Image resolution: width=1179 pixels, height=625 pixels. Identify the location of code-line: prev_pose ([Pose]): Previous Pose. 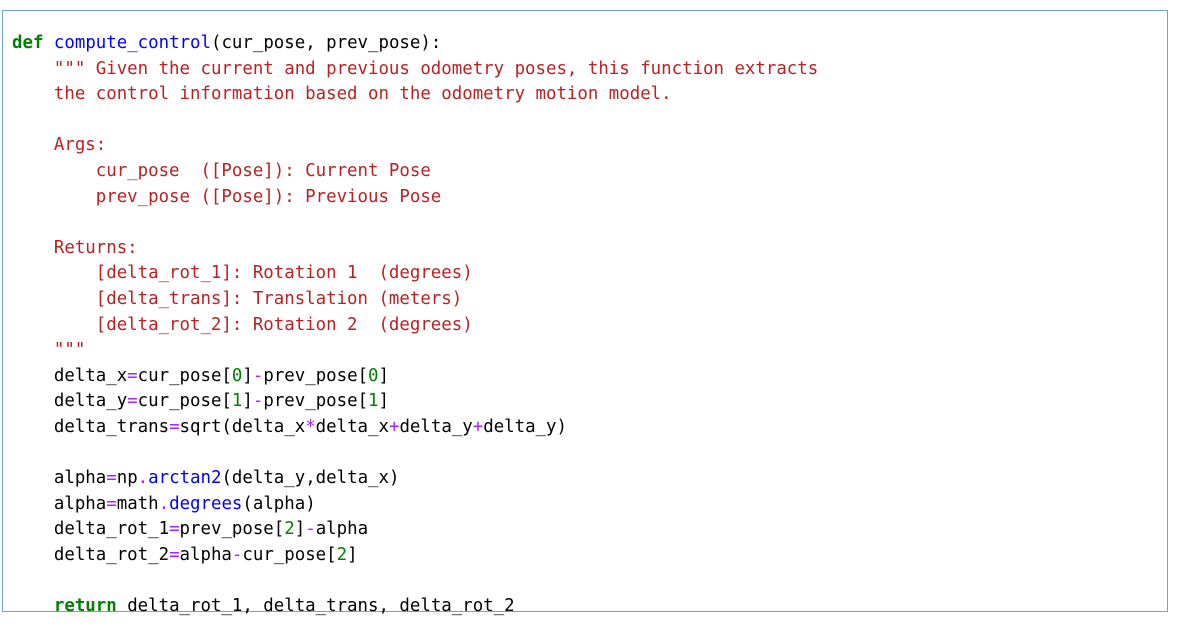
(415, 198).